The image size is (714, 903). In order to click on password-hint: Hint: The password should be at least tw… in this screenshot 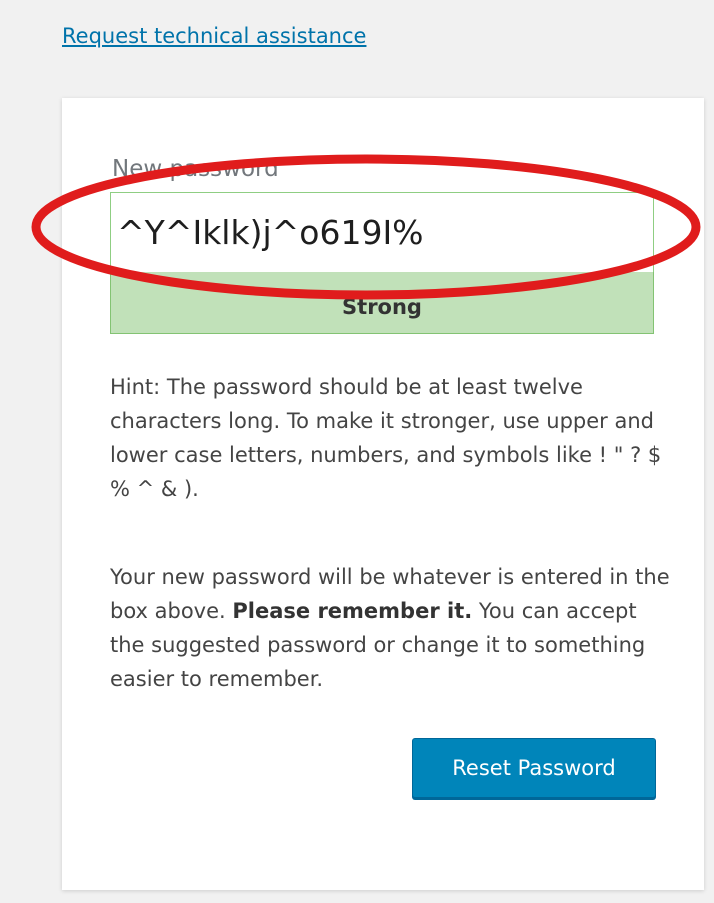, I will do `click(386, 438)`.